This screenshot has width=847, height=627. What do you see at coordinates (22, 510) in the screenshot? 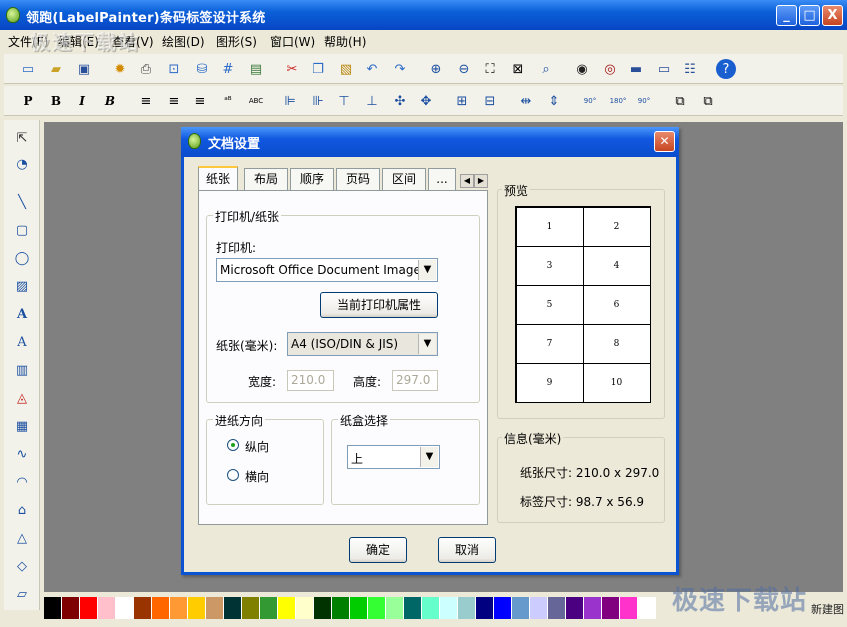
I see `polygon-tool-icon: ⌂` at bounding box center [22, 510].